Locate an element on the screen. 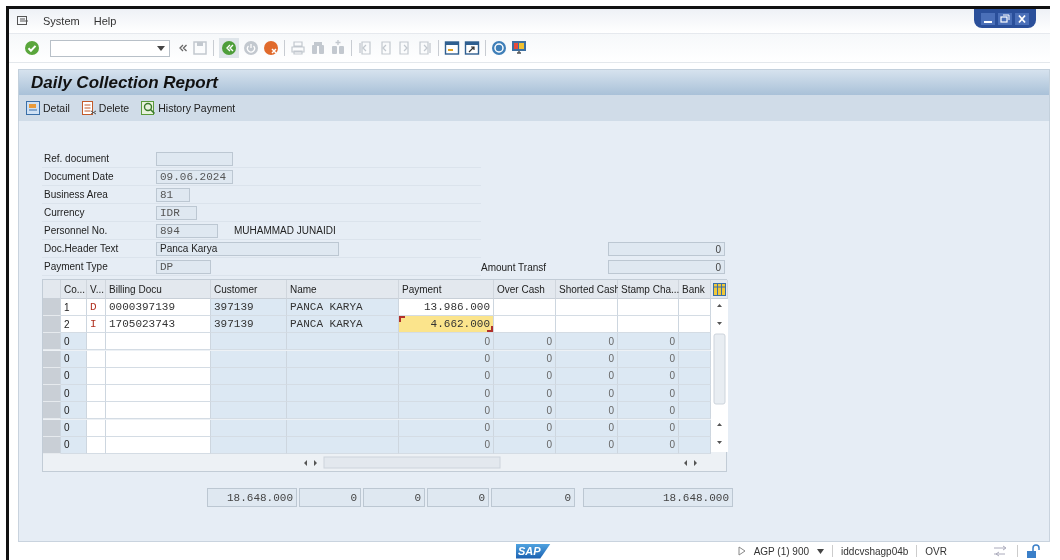 This screenshot has width=1060, height=560. table-cell: 2 is located at coordinates (74, 325).